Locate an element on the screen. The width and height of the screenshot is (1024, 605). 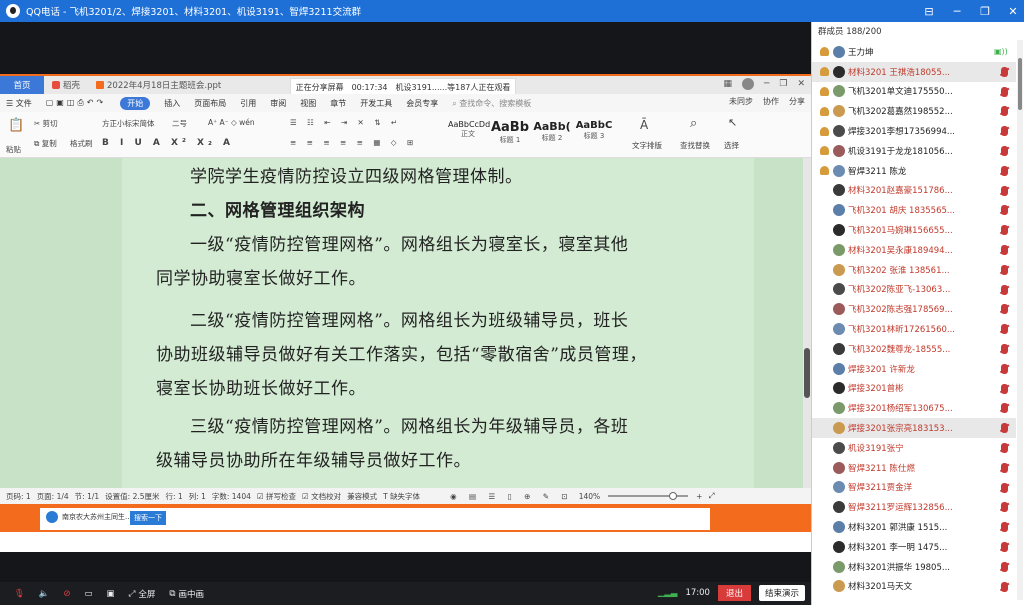
menu-member: 会员专享 is located at coordinates (422, 103).